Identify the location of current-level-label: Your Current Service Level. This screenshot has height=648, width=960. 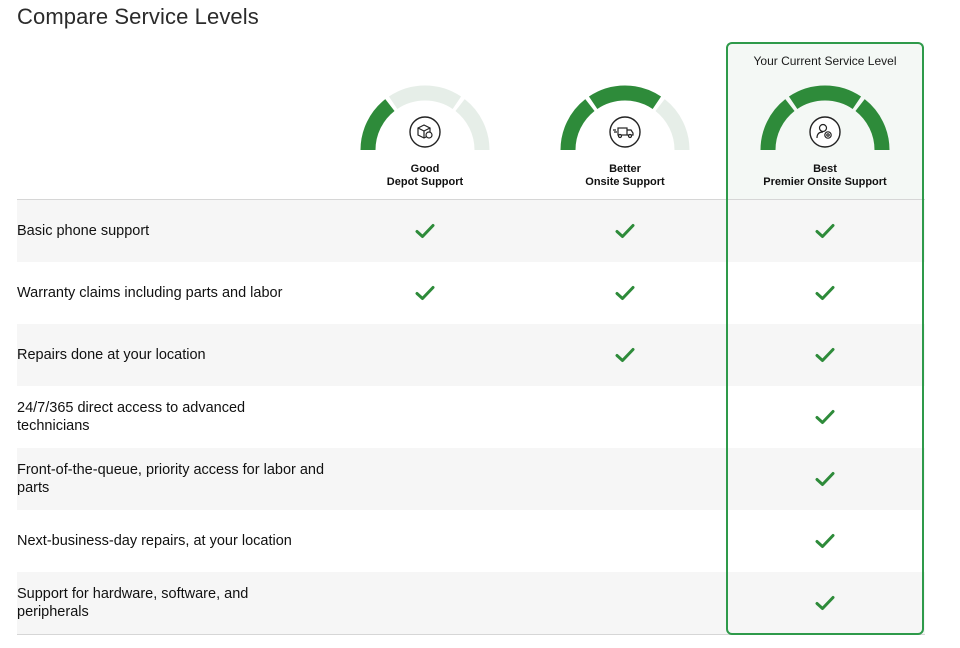
(825, 61).